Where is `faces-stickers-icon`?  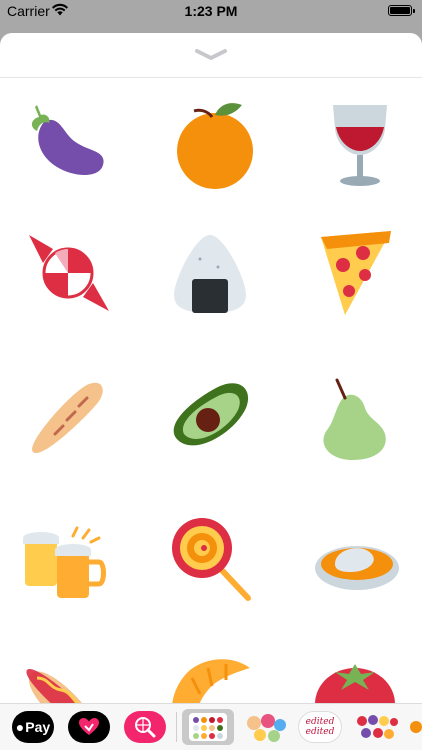
faces-stickers-icon is located at coordinates (266, 728).